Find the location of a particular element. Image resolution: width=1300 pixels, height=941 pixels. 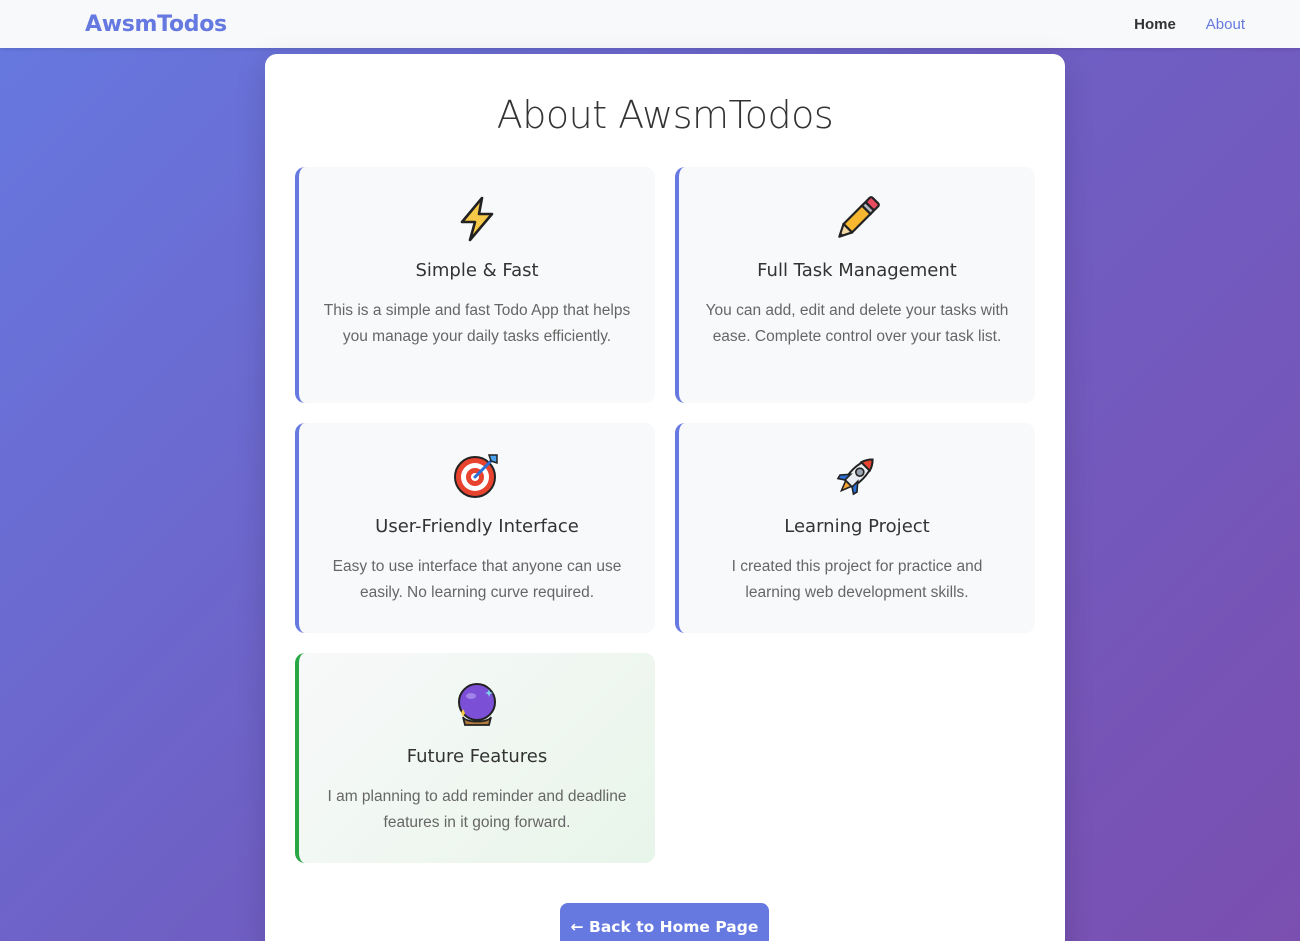

card-title: Full Task Management is located at coordinates (857, 270).